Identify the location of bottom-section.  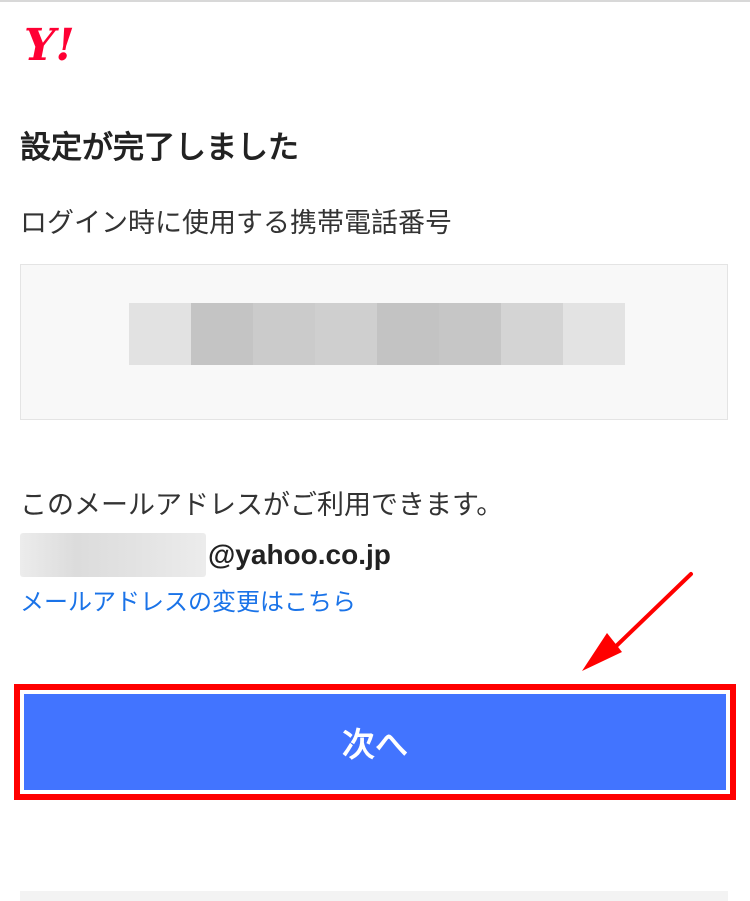
(374, 896).